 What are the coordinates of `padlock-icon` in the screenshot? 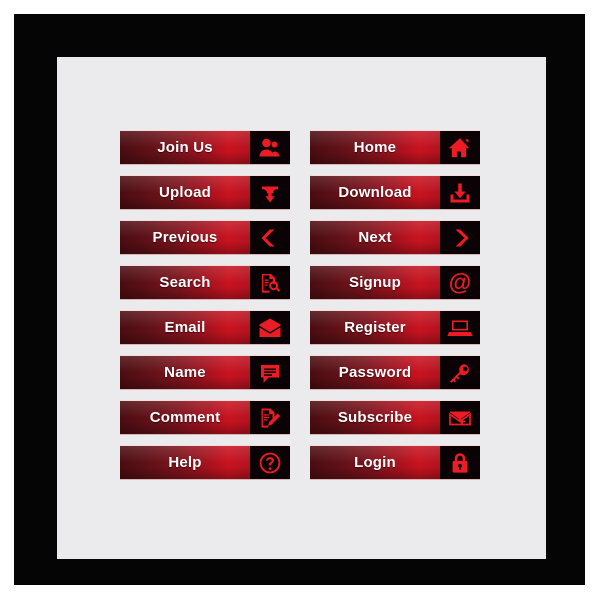 It's located at (460, 462).